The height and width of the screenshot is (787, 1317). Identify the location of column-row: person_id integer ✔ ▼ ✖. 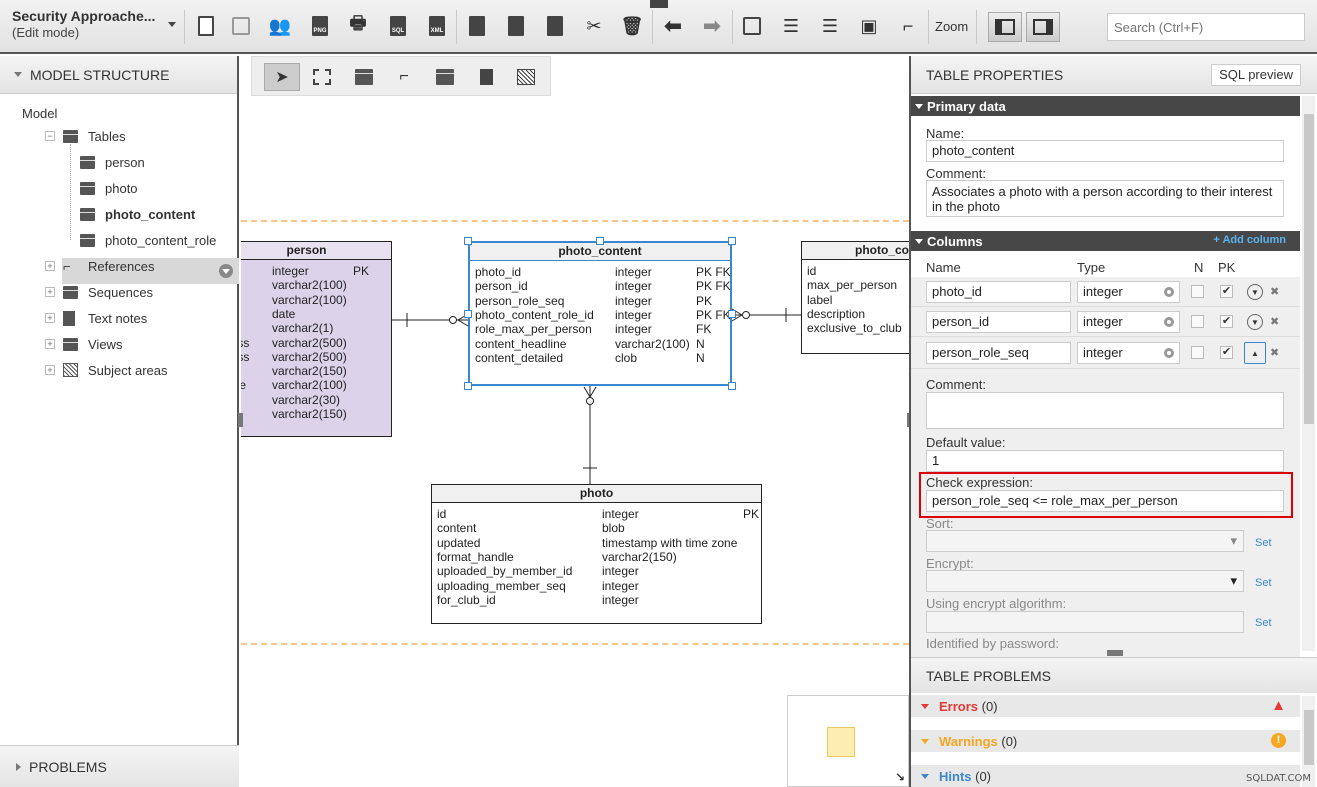
(1105, 322).